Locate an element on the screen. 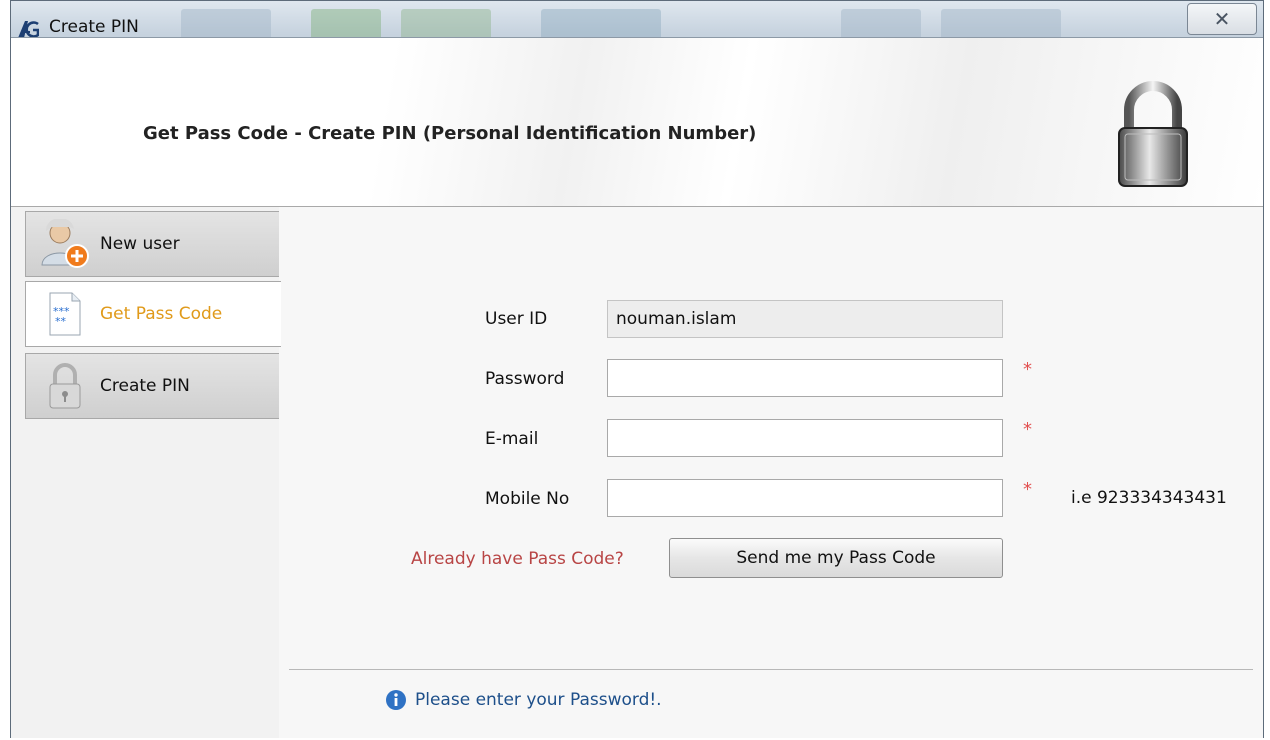  email-required-mark: * is located at coordinates (1027, 429).